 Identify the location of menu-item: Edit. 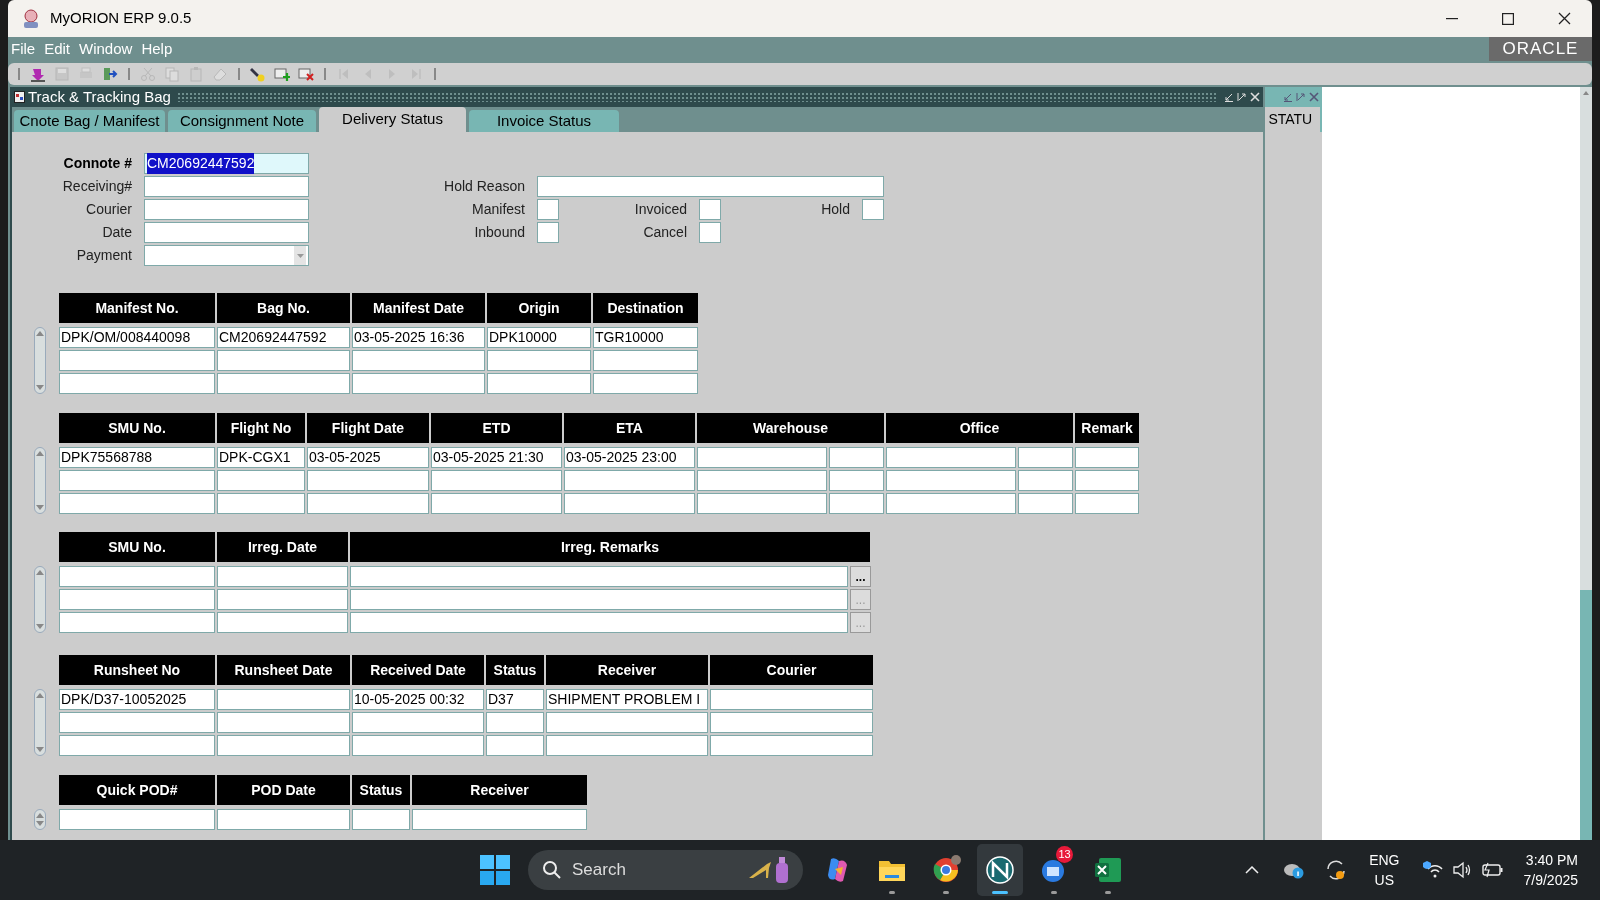
(57, 49).